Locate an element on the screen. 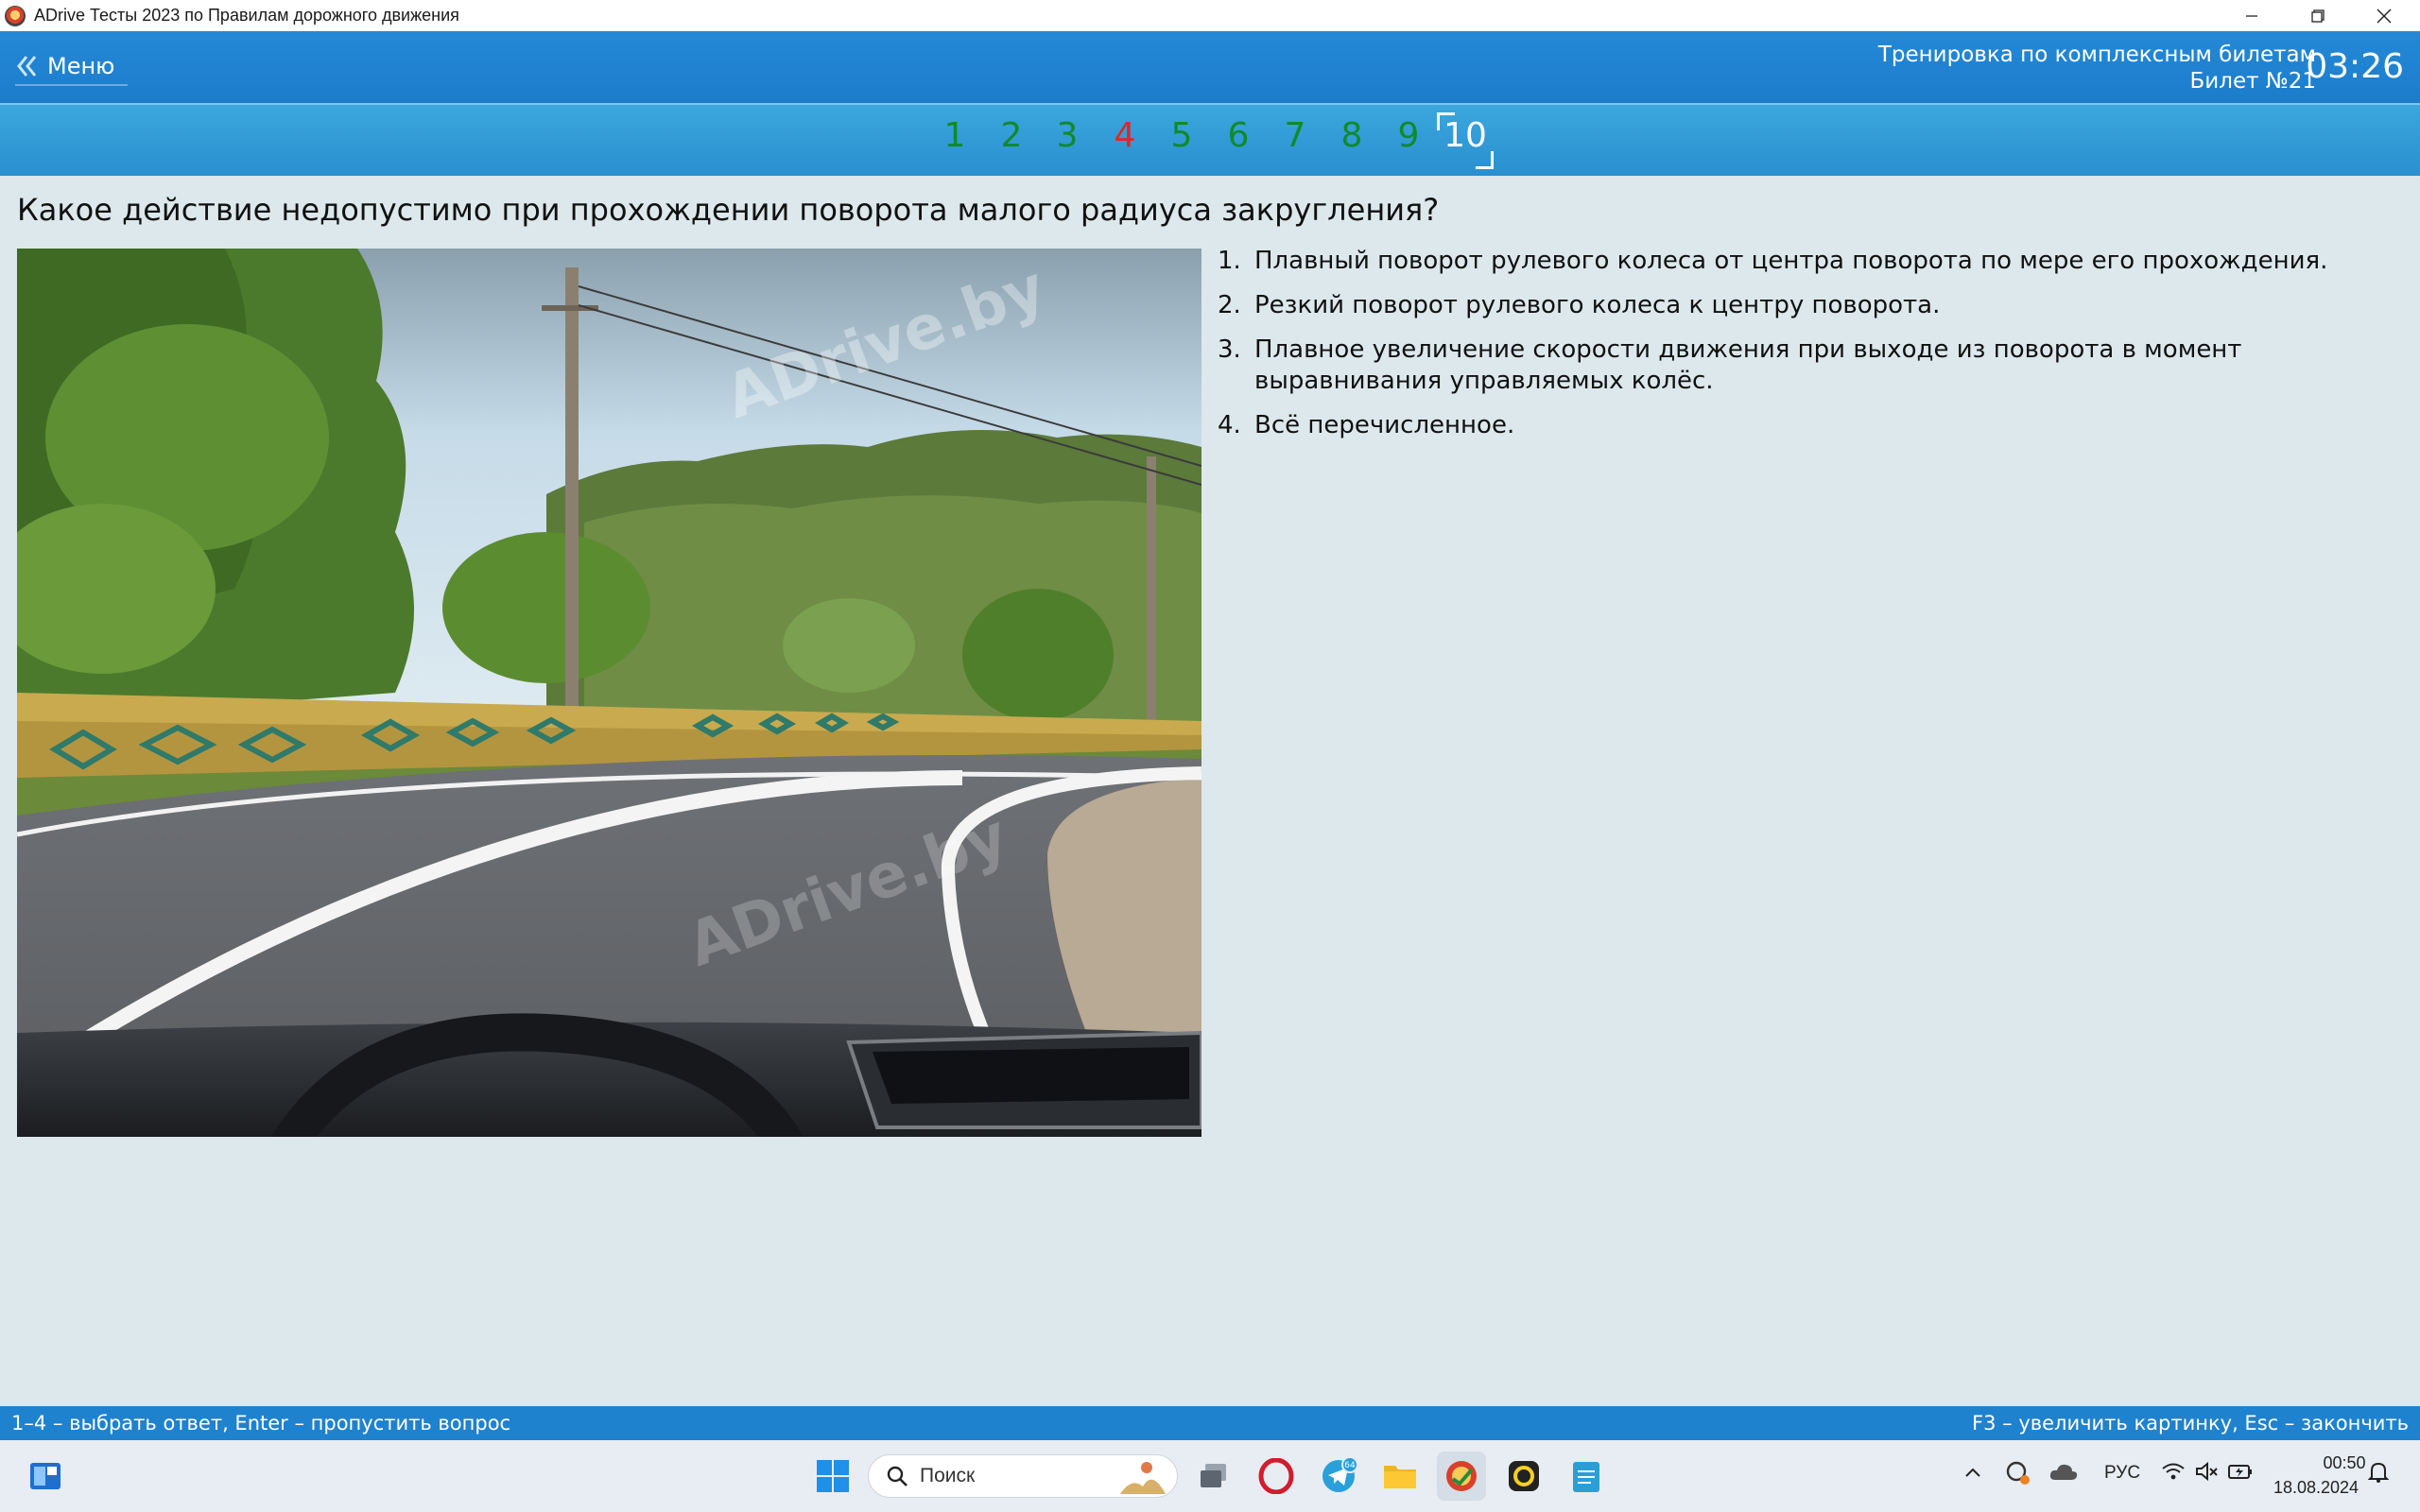 This screenshot has height=1512, width=2420. question-nav-item-6: 6 is located at coordinates (1238, 135).